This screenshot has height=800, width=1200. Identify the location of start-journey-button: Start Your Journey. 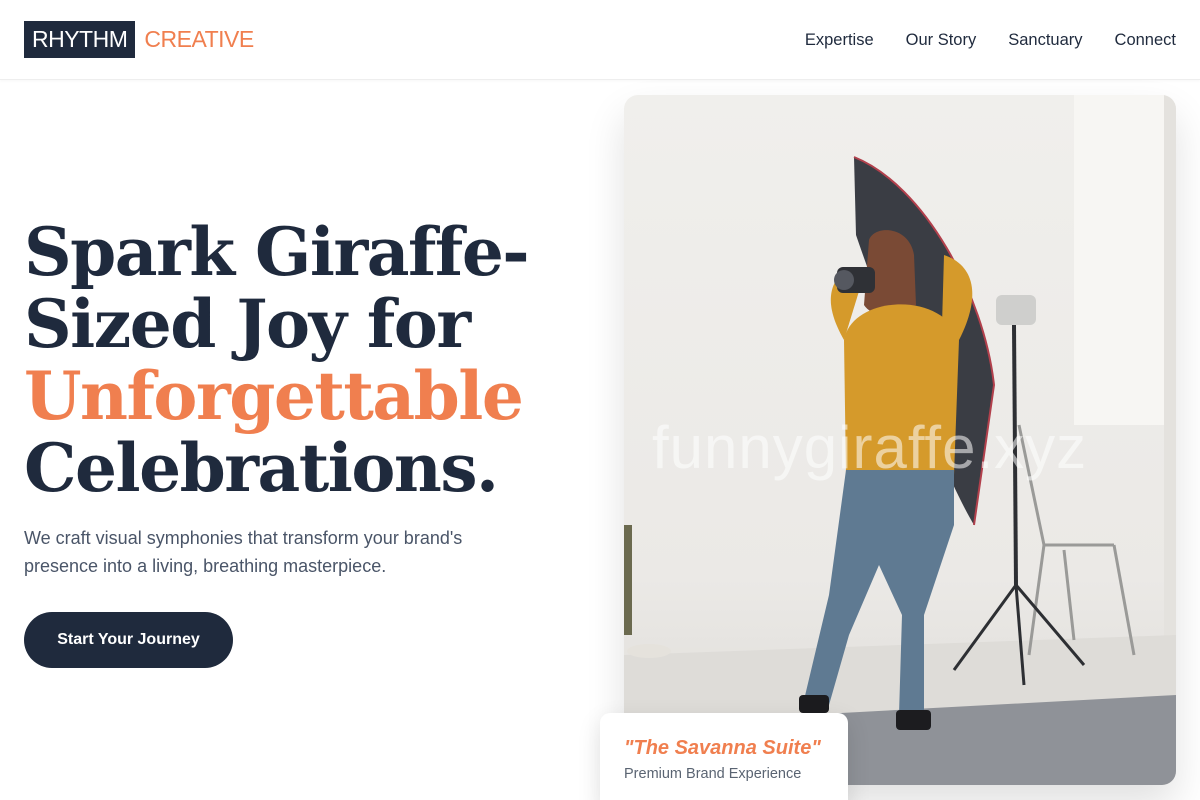
(128, 640).